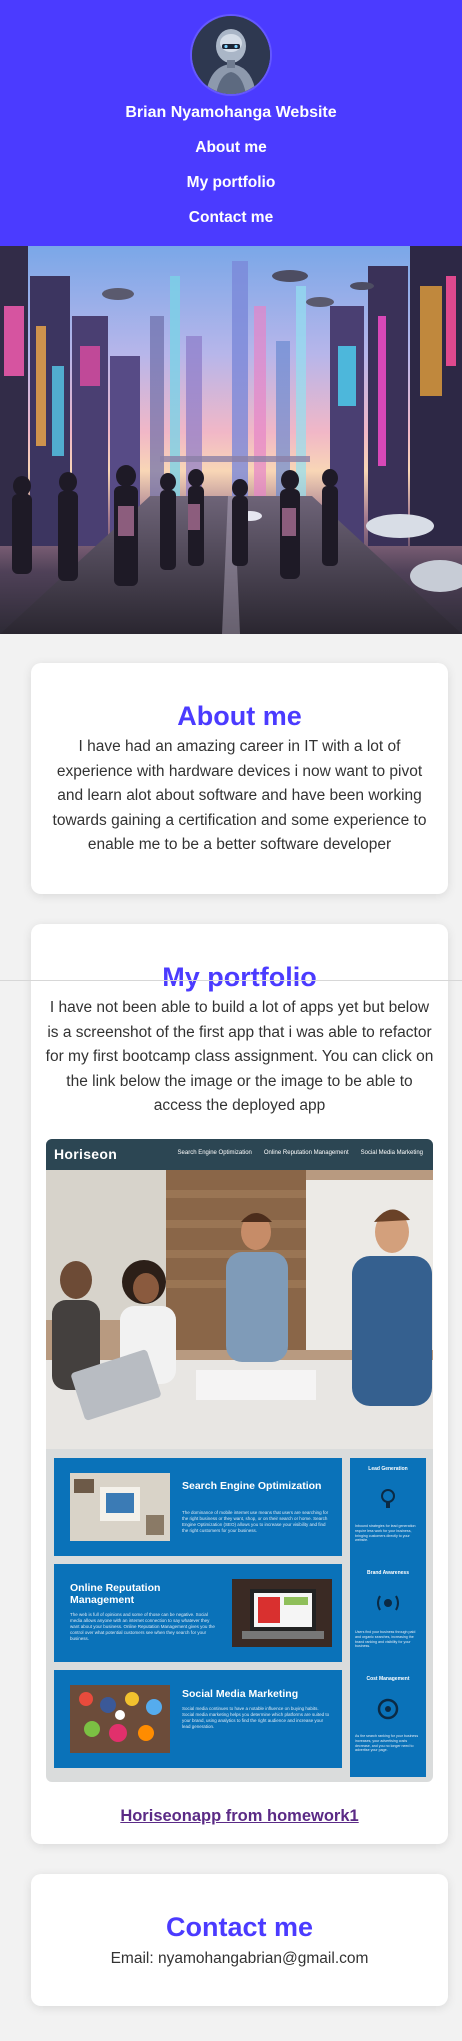 This screenshot has height=2041, width=462. Describe the element at coordinates (239, 1927) in the screenshot. I see `contact-heading: Contact me` at that location.